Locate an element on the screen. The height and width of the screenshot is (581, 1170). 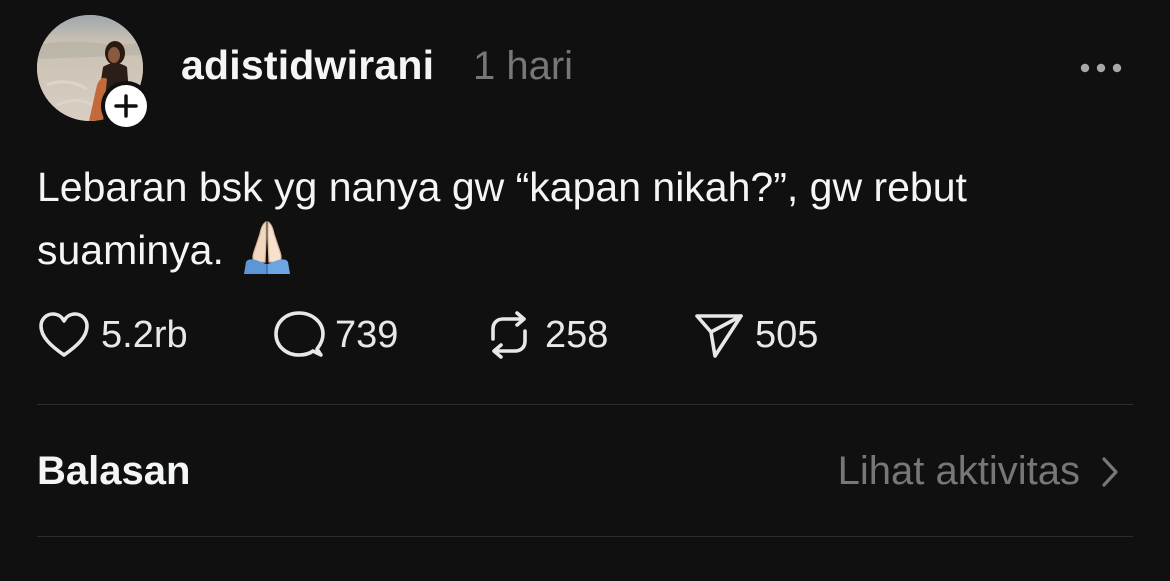
folded-hands-emoji is located at coordinates (267, 255).